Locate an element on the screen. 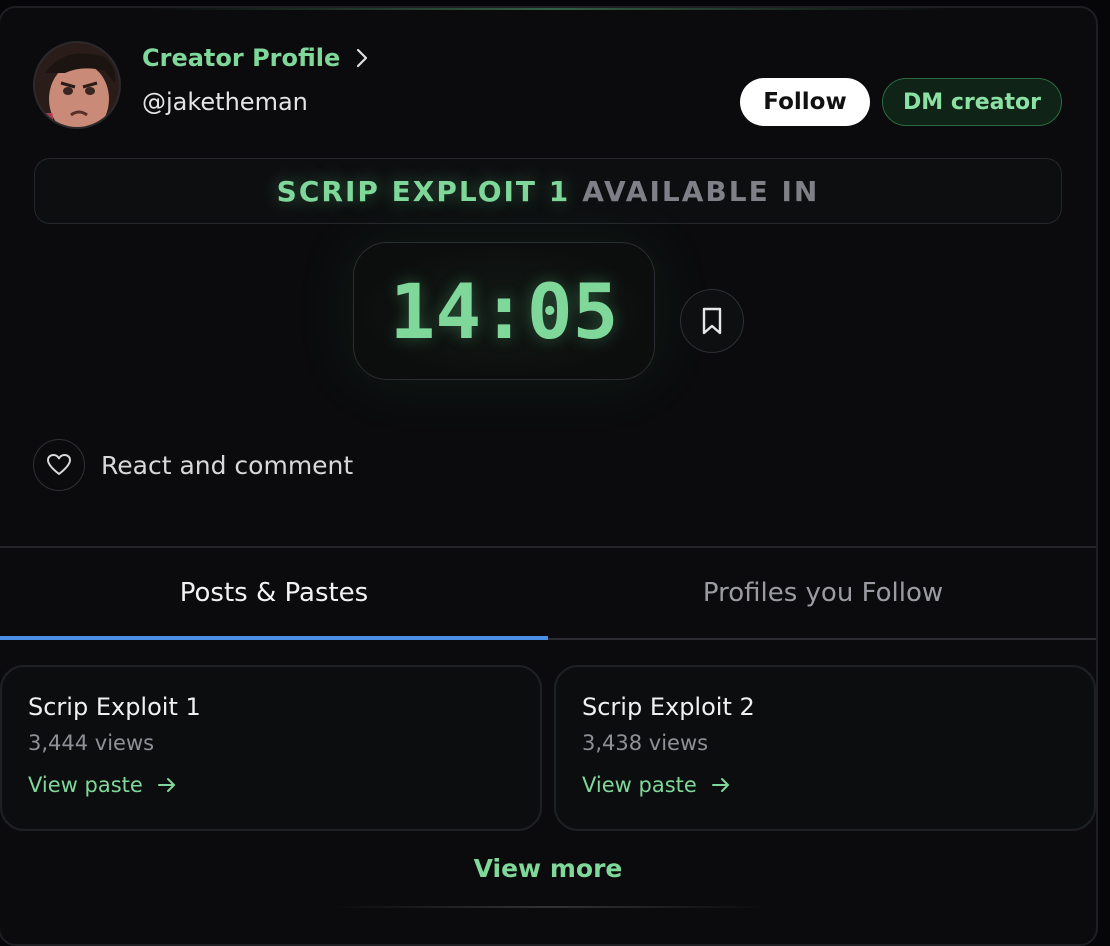 This screenshot has width=1110, height=946. bottom-glow is located at coordinates (550, 907).